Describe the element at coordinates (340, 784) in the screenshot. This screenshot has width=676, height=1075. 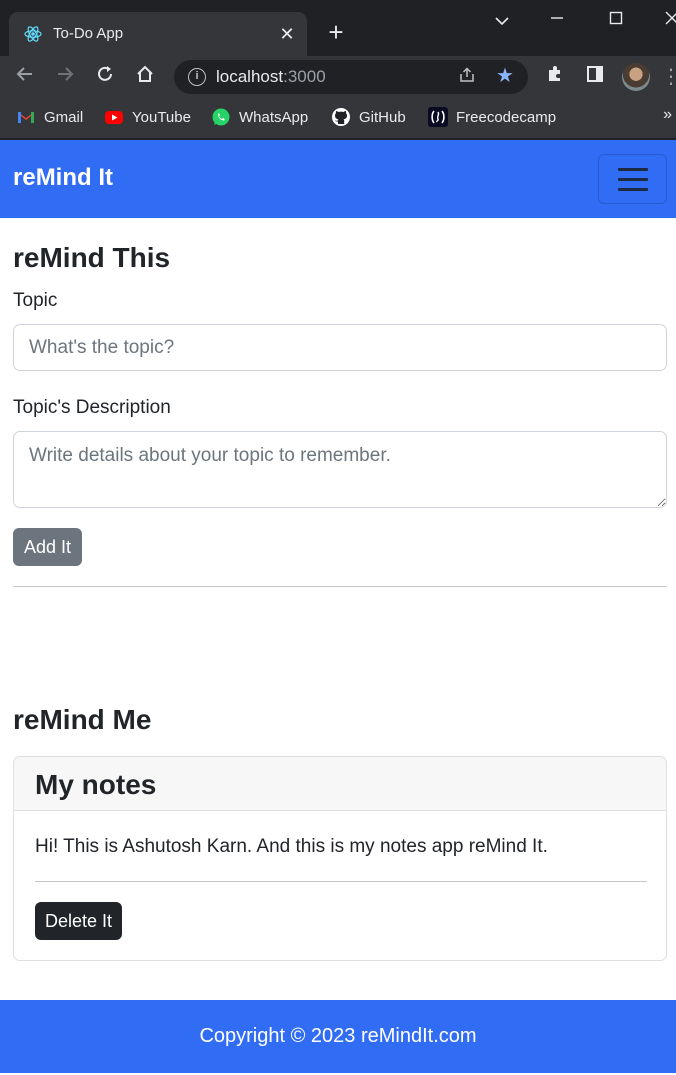
I see `note-card-header: My notes` at that location.